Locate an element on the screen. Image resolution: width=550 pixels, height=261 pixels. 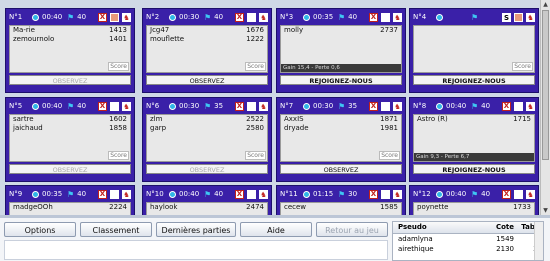
player-rating: 1413 is located at coordinates (118, 30).